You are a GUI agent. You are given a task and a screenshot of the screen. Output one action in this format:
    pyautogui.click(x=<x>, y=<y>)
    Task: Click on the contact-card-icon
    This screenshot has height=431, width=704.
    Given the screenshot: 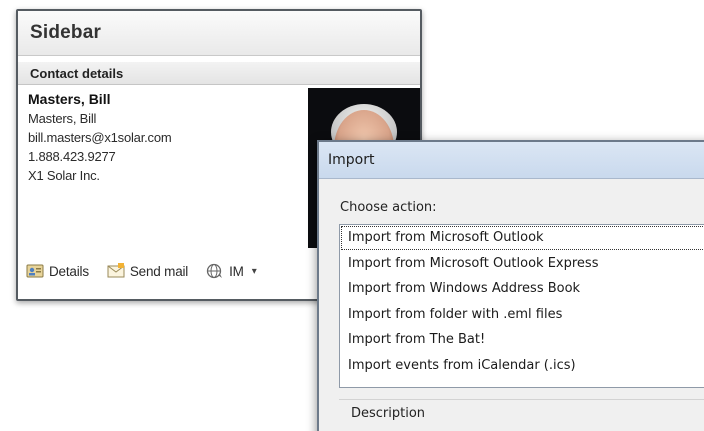 What is the action you would take?
    pyautogui.click(x=35, y=271)
    